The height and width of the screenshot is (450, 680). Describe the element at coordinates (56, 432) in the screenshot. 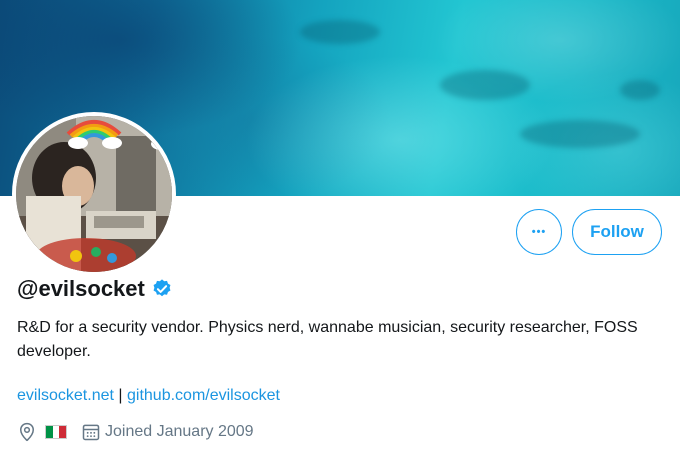

I see `italy-flag-icon` at that location.